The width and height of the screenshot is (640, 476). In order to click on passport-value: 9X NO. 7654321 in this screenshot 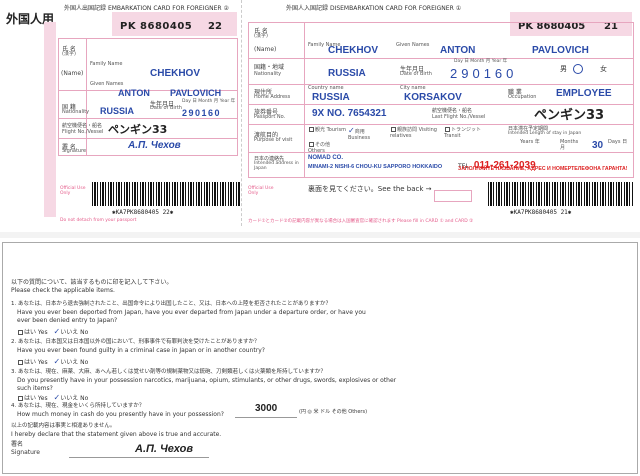, I will do `click(349, 113)`.